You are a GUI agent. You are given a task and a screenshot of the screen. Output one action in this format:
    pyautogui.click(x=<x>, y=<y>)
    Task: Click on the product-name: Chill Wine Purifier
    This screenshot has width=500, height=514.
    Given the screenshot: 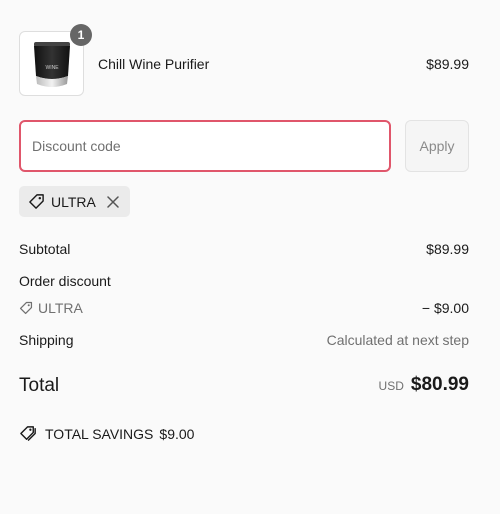 What is the action you would take?
    pyautogui.click(x=154, y=64)
    